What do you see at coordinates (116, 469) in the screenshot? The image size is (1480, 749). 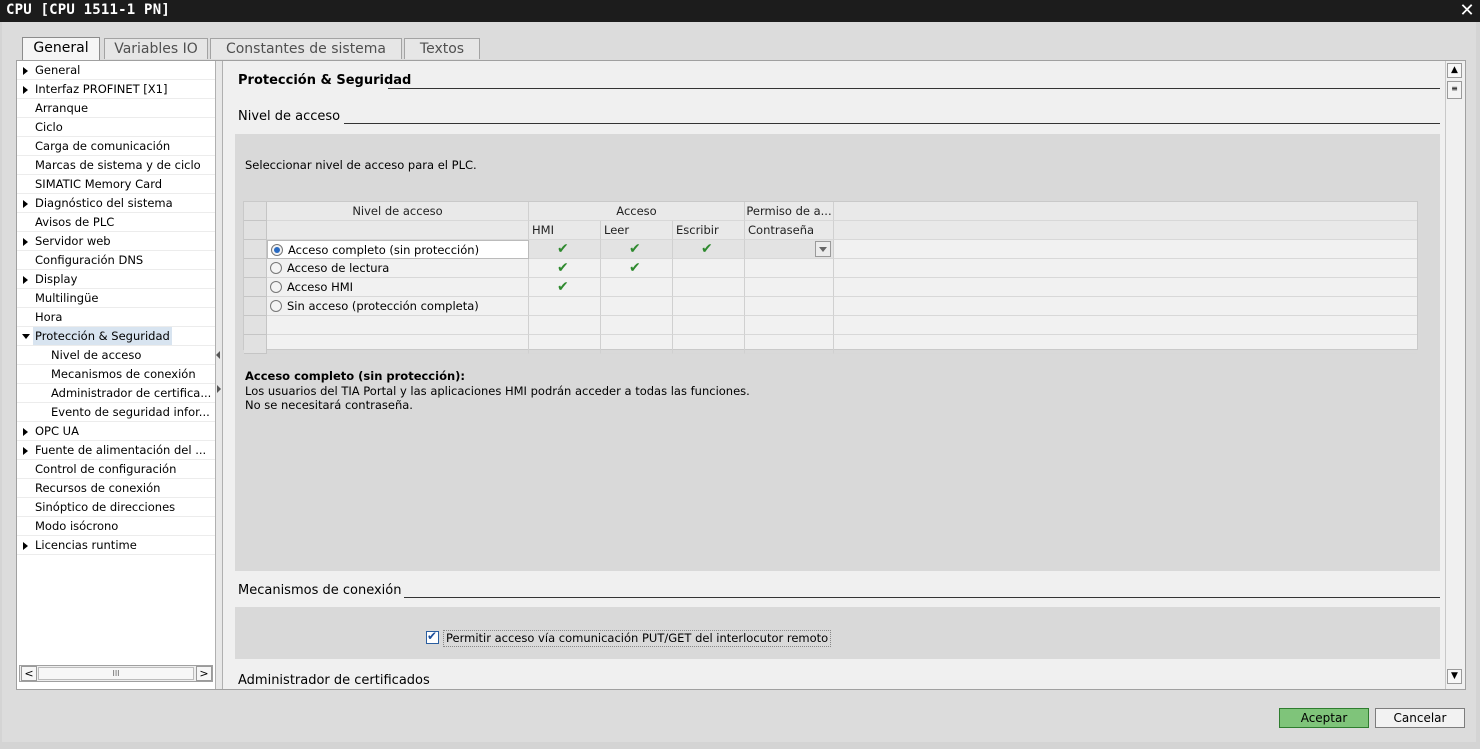 I see `nav-item: Control de configuración` at bounding box center [116, 469].